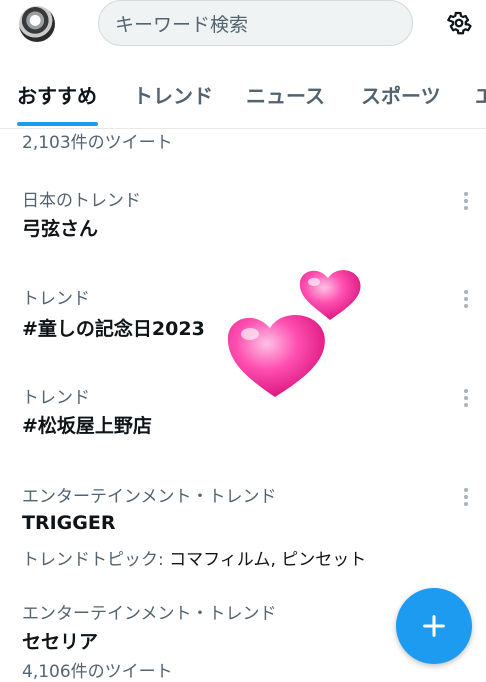  I want to click on trend-topic: トレンドトピック: コマフィルム, ピンセット, so click(194, 557).